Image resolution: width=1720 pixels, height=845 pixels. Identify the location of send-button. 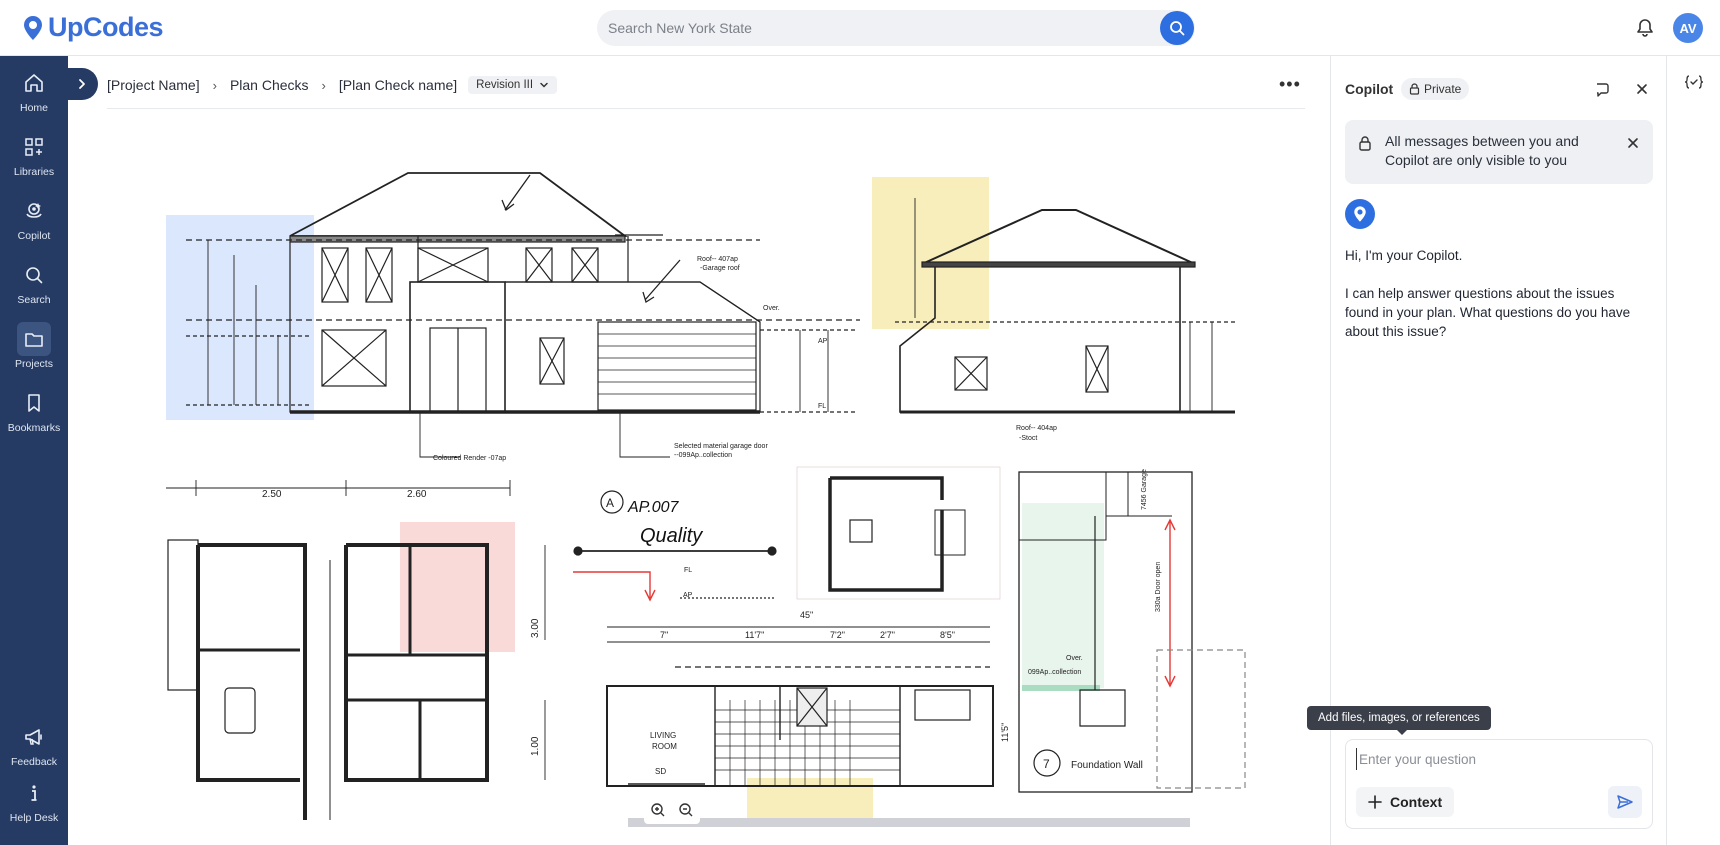
(1625, 802).